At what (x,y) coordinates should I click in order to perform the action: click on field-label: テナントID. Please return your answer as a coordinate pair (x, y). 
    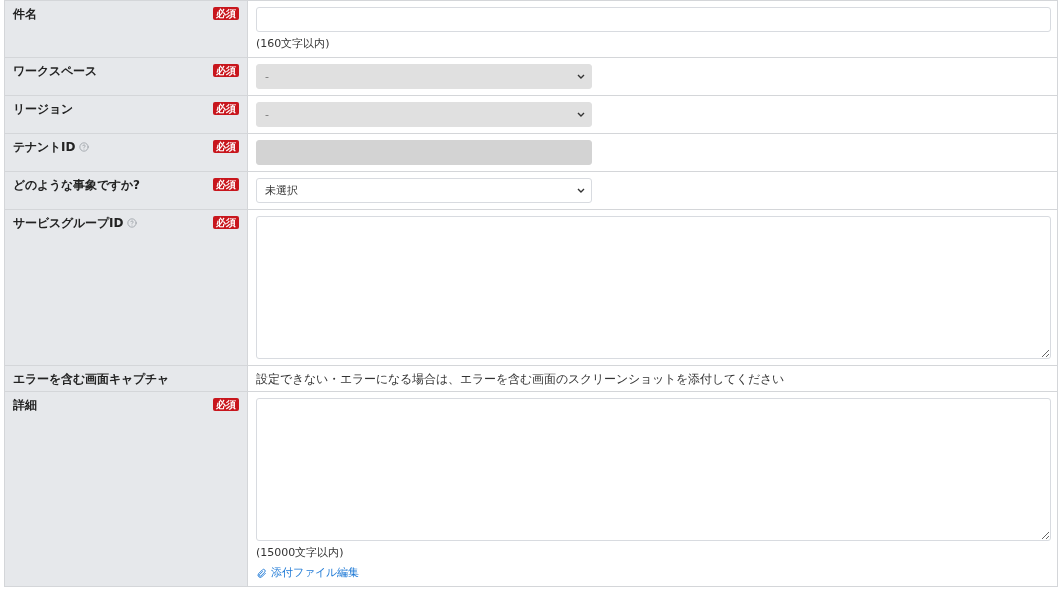
    Looking at the image, I should click on (44, 147).